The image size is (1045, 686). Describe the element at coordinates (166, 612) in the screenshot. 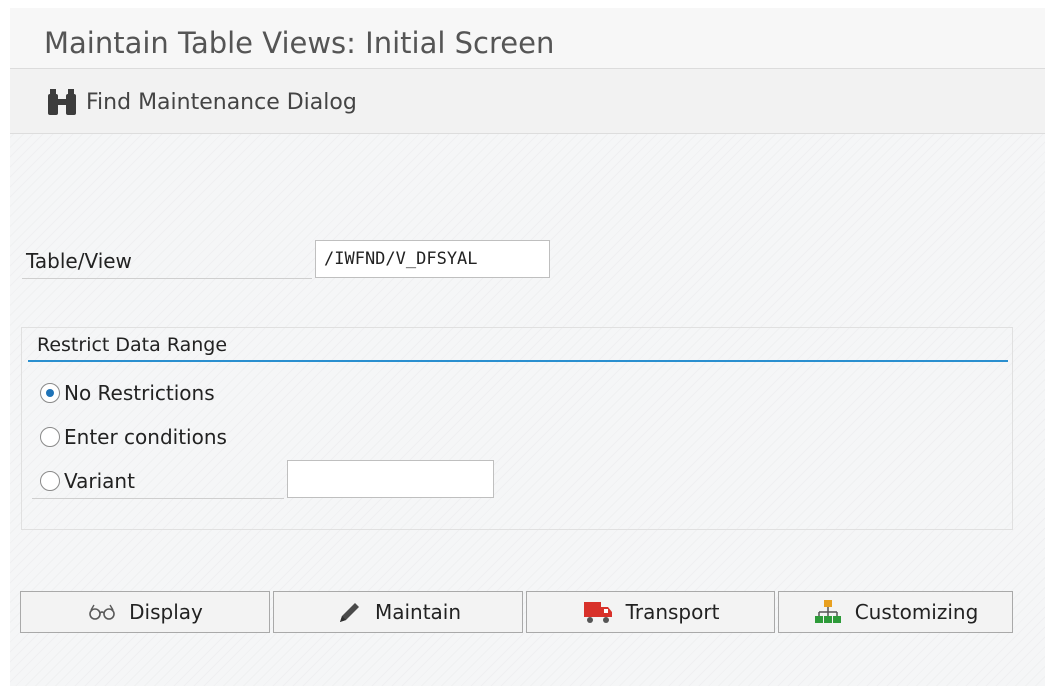

I see `display-button-label: Display` at that location.